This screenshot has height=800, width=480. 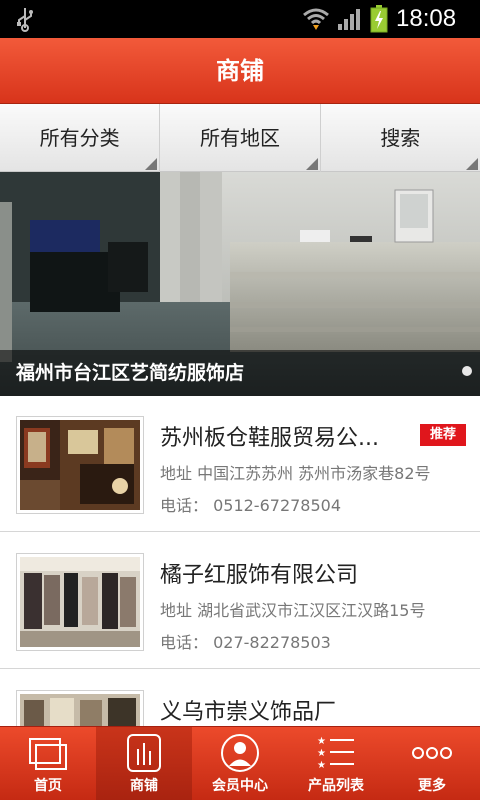 What do you see at coordinates (48, 754) in the screenshot?
I see `home-icon` at bounding box center [48, 754].